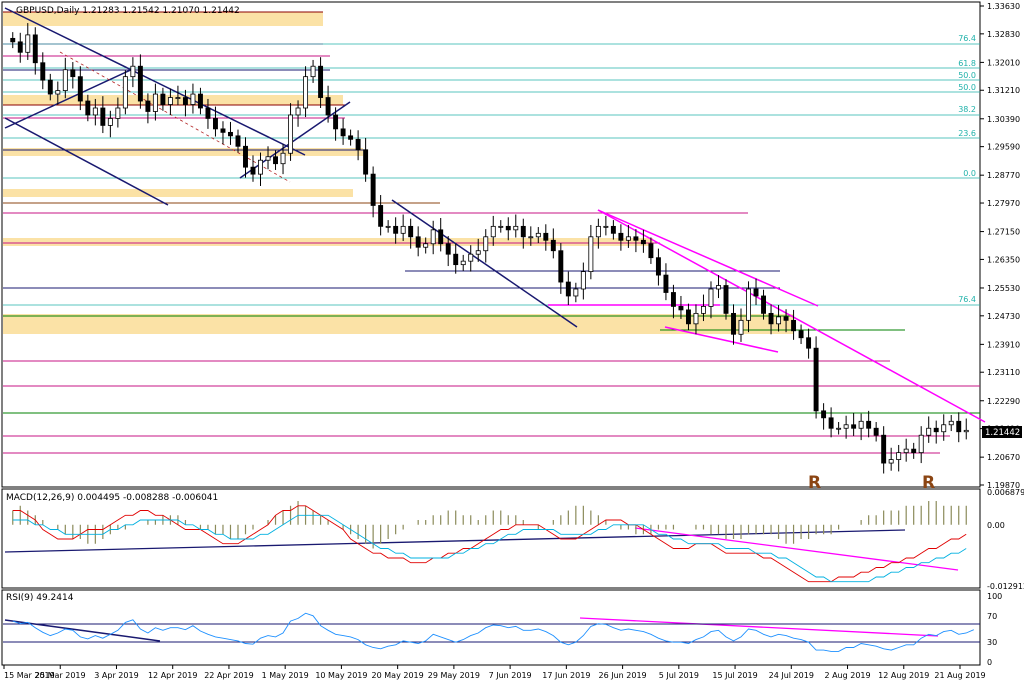  What do you see at coordinates (734, 675) in the screenshot?
I see `date-tick-label: 15 Jul 2019` at bounding box center [734, 675].